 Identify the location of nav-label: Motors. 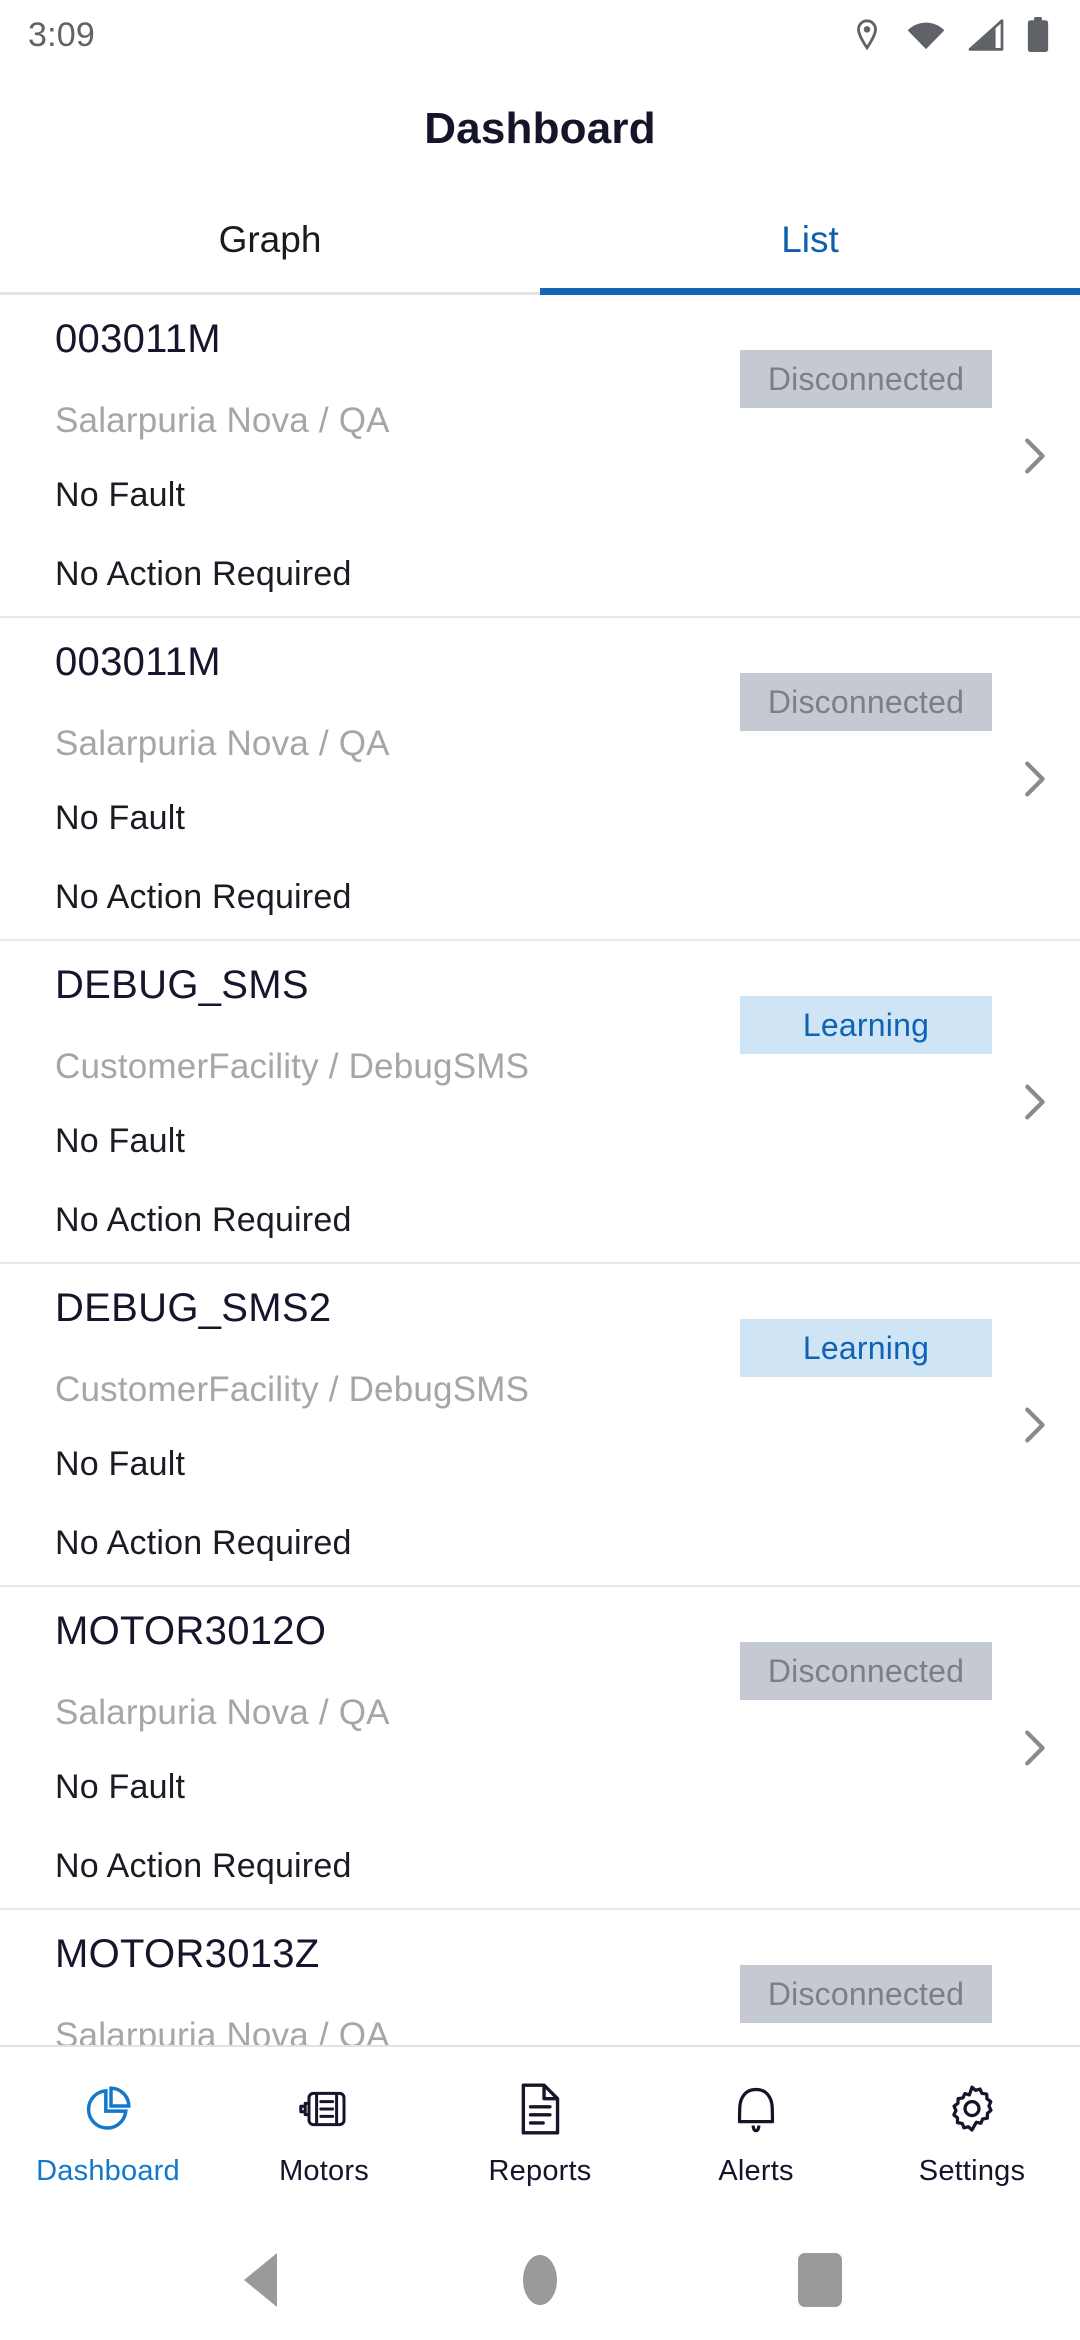
(324, 2170).